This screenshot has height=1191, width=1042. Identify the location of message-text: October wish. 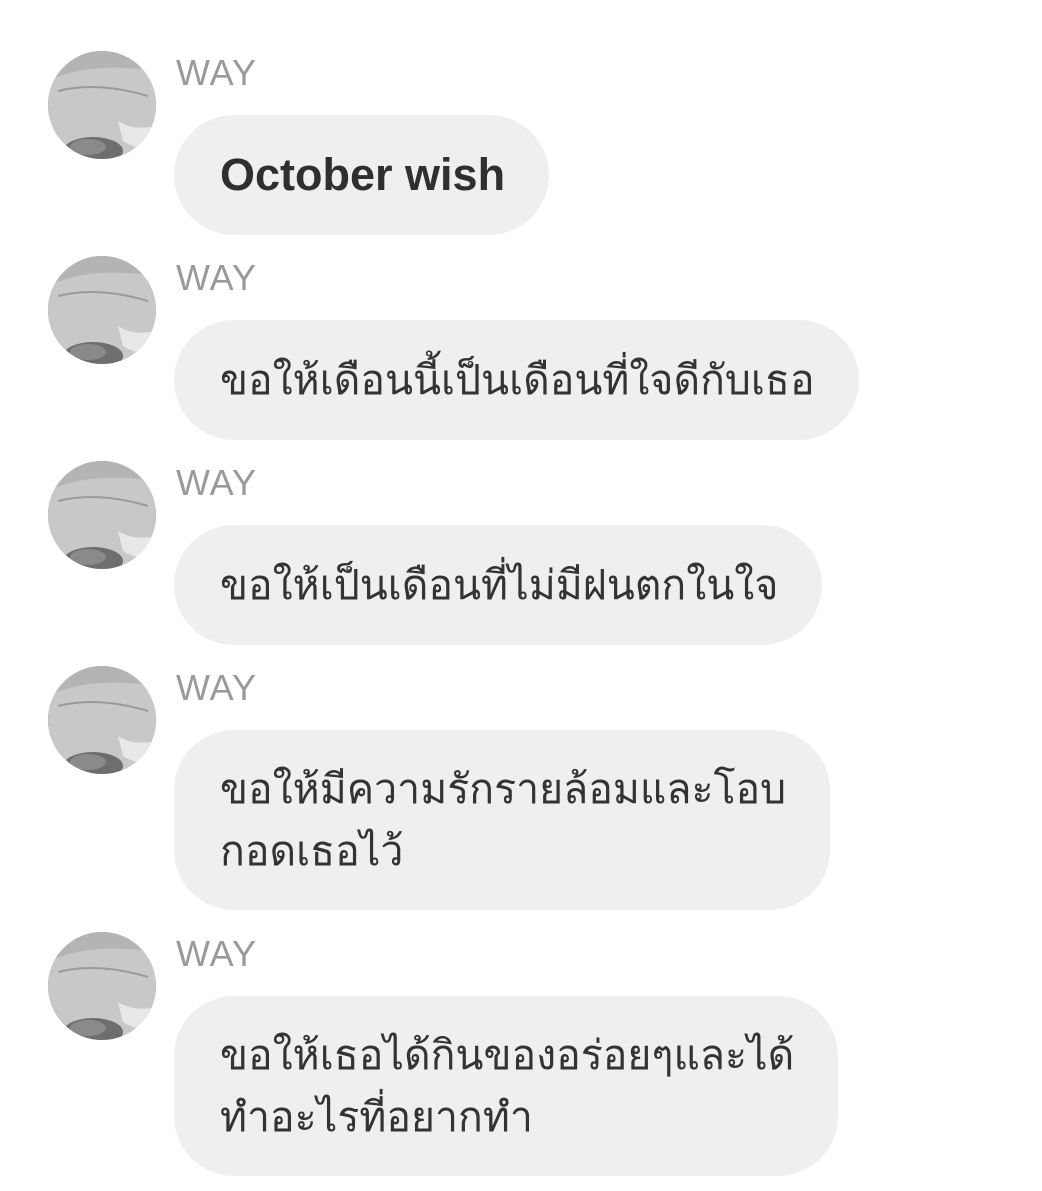
(363, 174).